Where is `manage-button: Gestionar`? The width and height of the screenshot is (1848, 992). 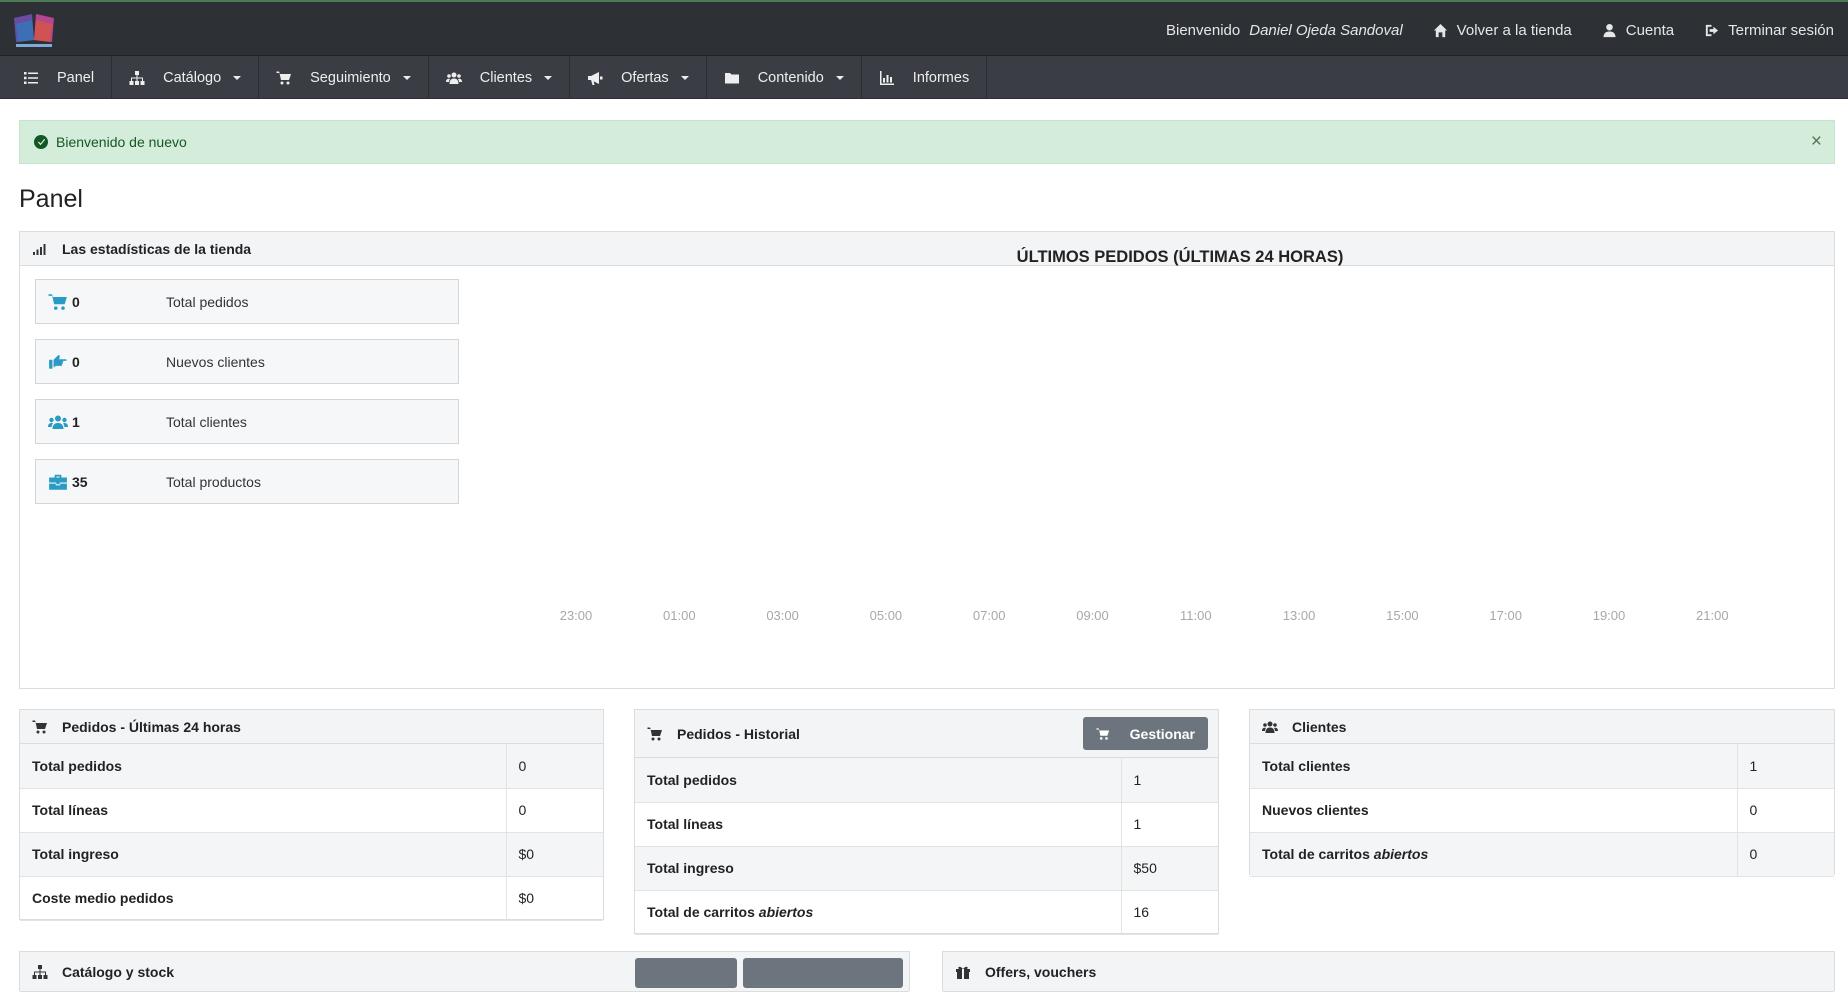
manage-button: Gestionar is located at coordinates (1145, 733).